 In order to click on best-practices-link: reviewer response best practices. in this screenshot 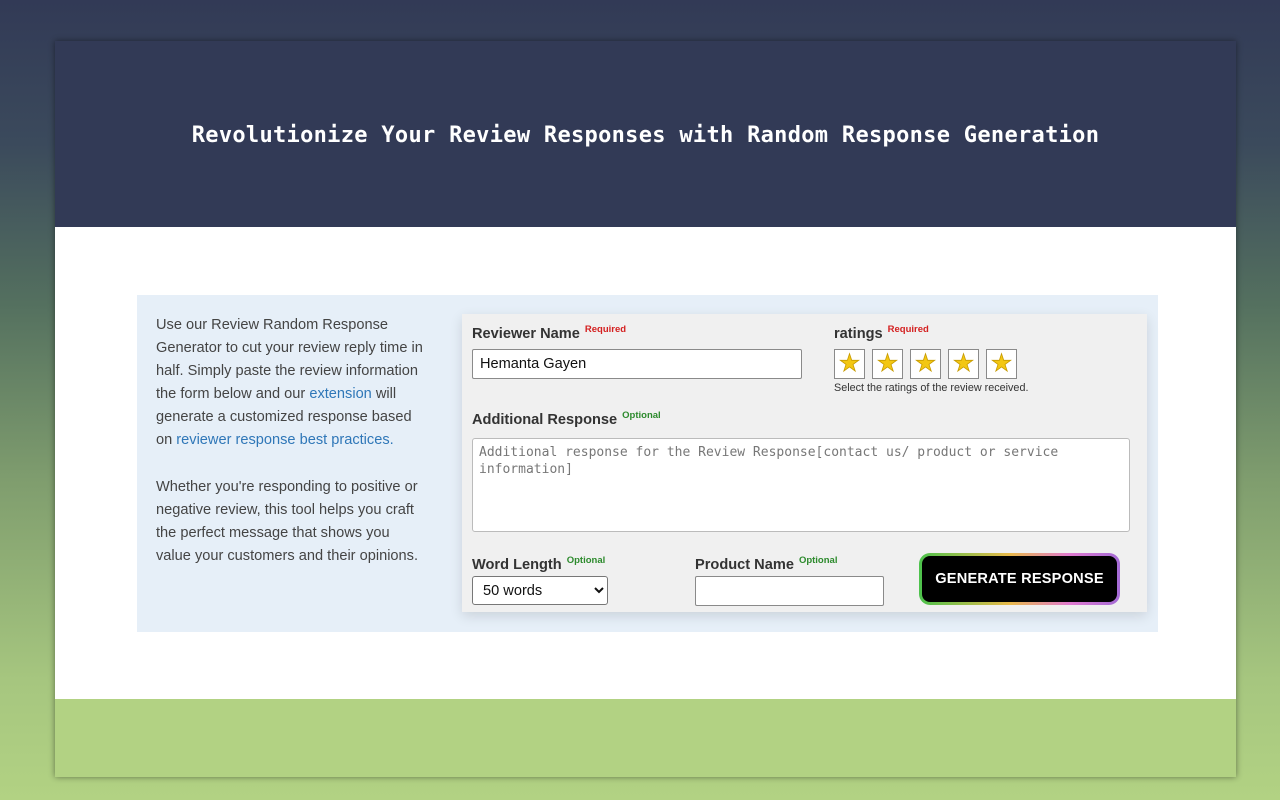, I will do `click(284, 440)`.